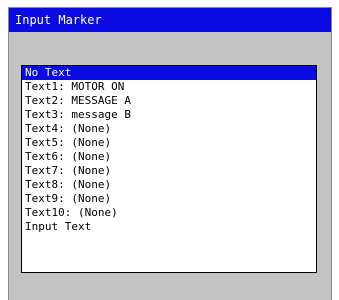 Image resolution: width=339 pixels, height=300 pixels. What do you see at coordinates (169, 185) in the screenshot?
I see `list-item-text8: Text8: (None)` at bounding box center [169, 185].